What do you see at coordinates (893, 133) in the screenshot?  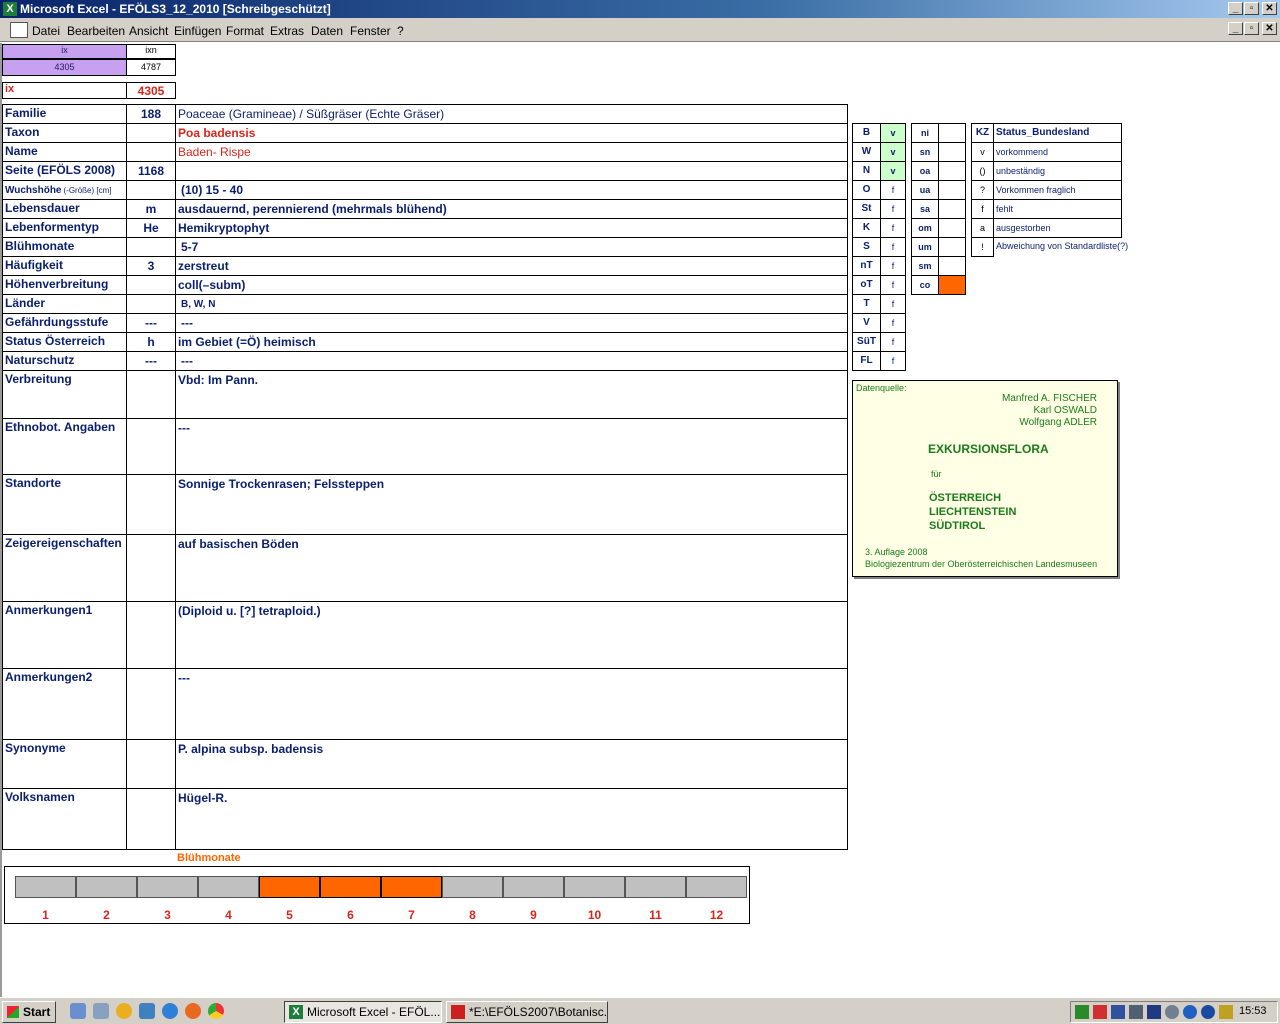 I see `state-status-b: v` at bounding box center [893, 133].